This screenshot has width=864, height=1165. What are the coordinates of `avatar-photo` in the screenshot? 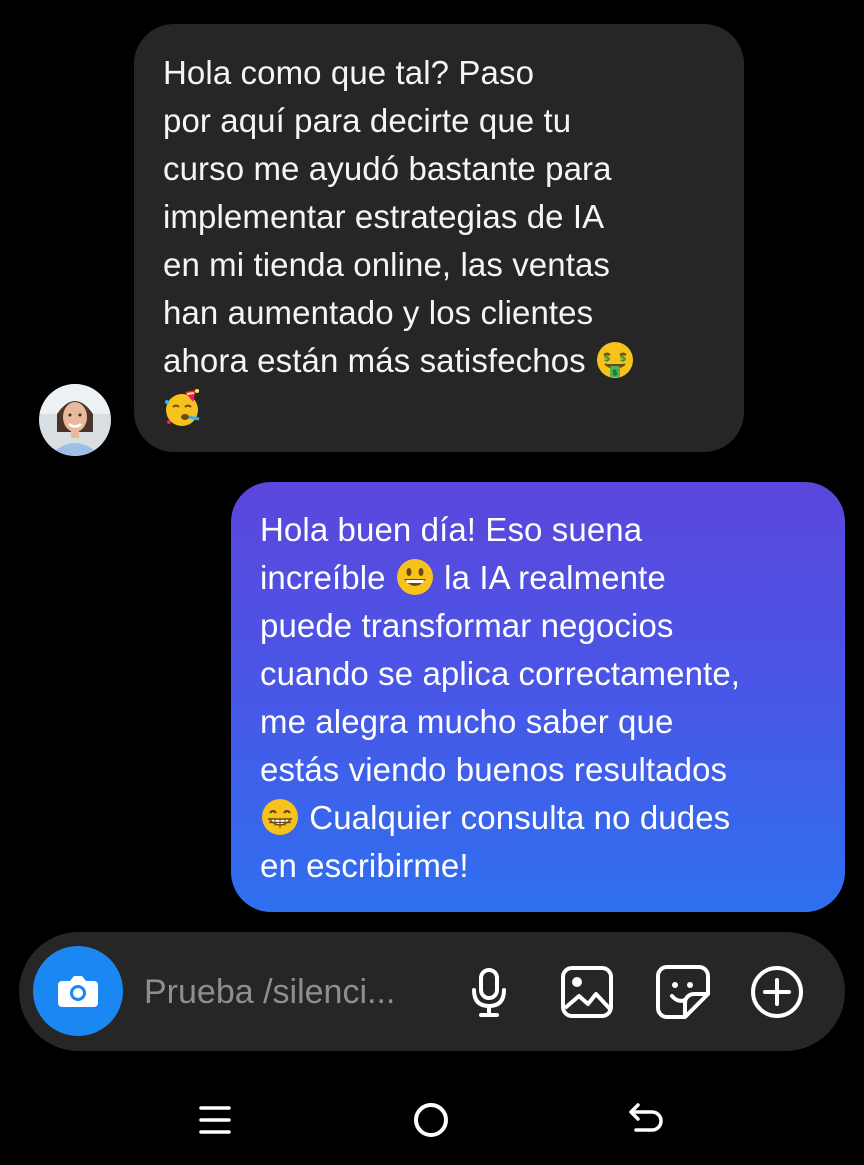 It's located at (75, 420).